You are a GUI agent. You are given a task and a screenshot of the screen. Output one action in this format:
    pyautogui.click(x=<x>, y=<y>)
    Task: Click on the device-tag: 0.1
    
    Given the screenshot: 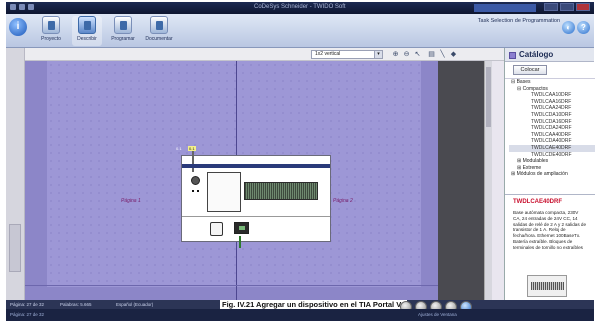 What is the action you would take?
    pyautogui.click(x=192, y=148)
    